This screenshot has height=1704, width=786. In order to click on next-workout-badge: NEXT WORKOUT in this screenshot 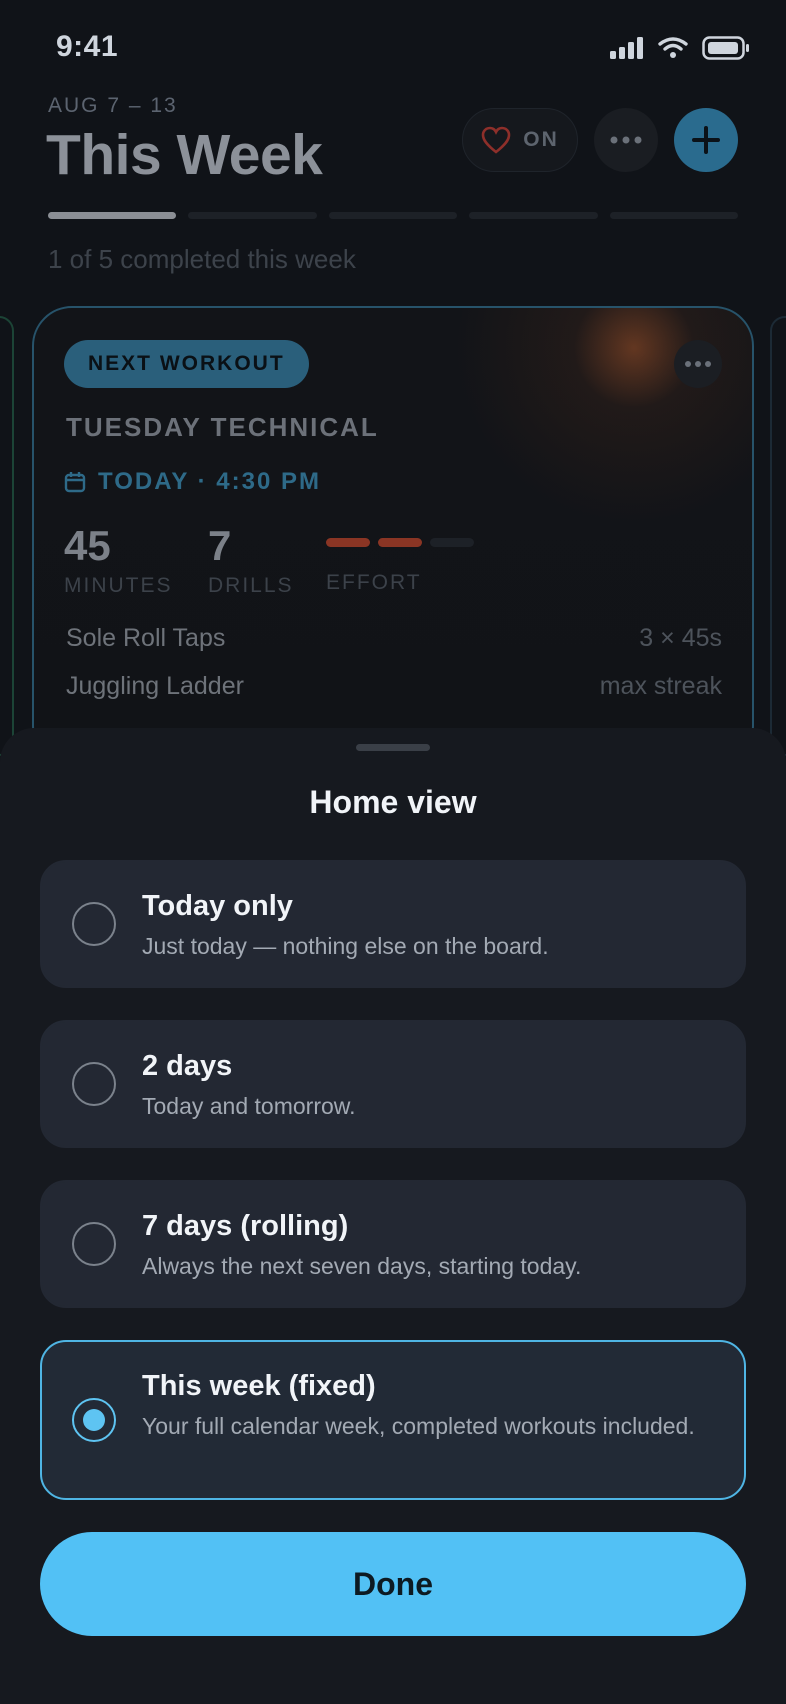, I will do `click(186, 364)`.